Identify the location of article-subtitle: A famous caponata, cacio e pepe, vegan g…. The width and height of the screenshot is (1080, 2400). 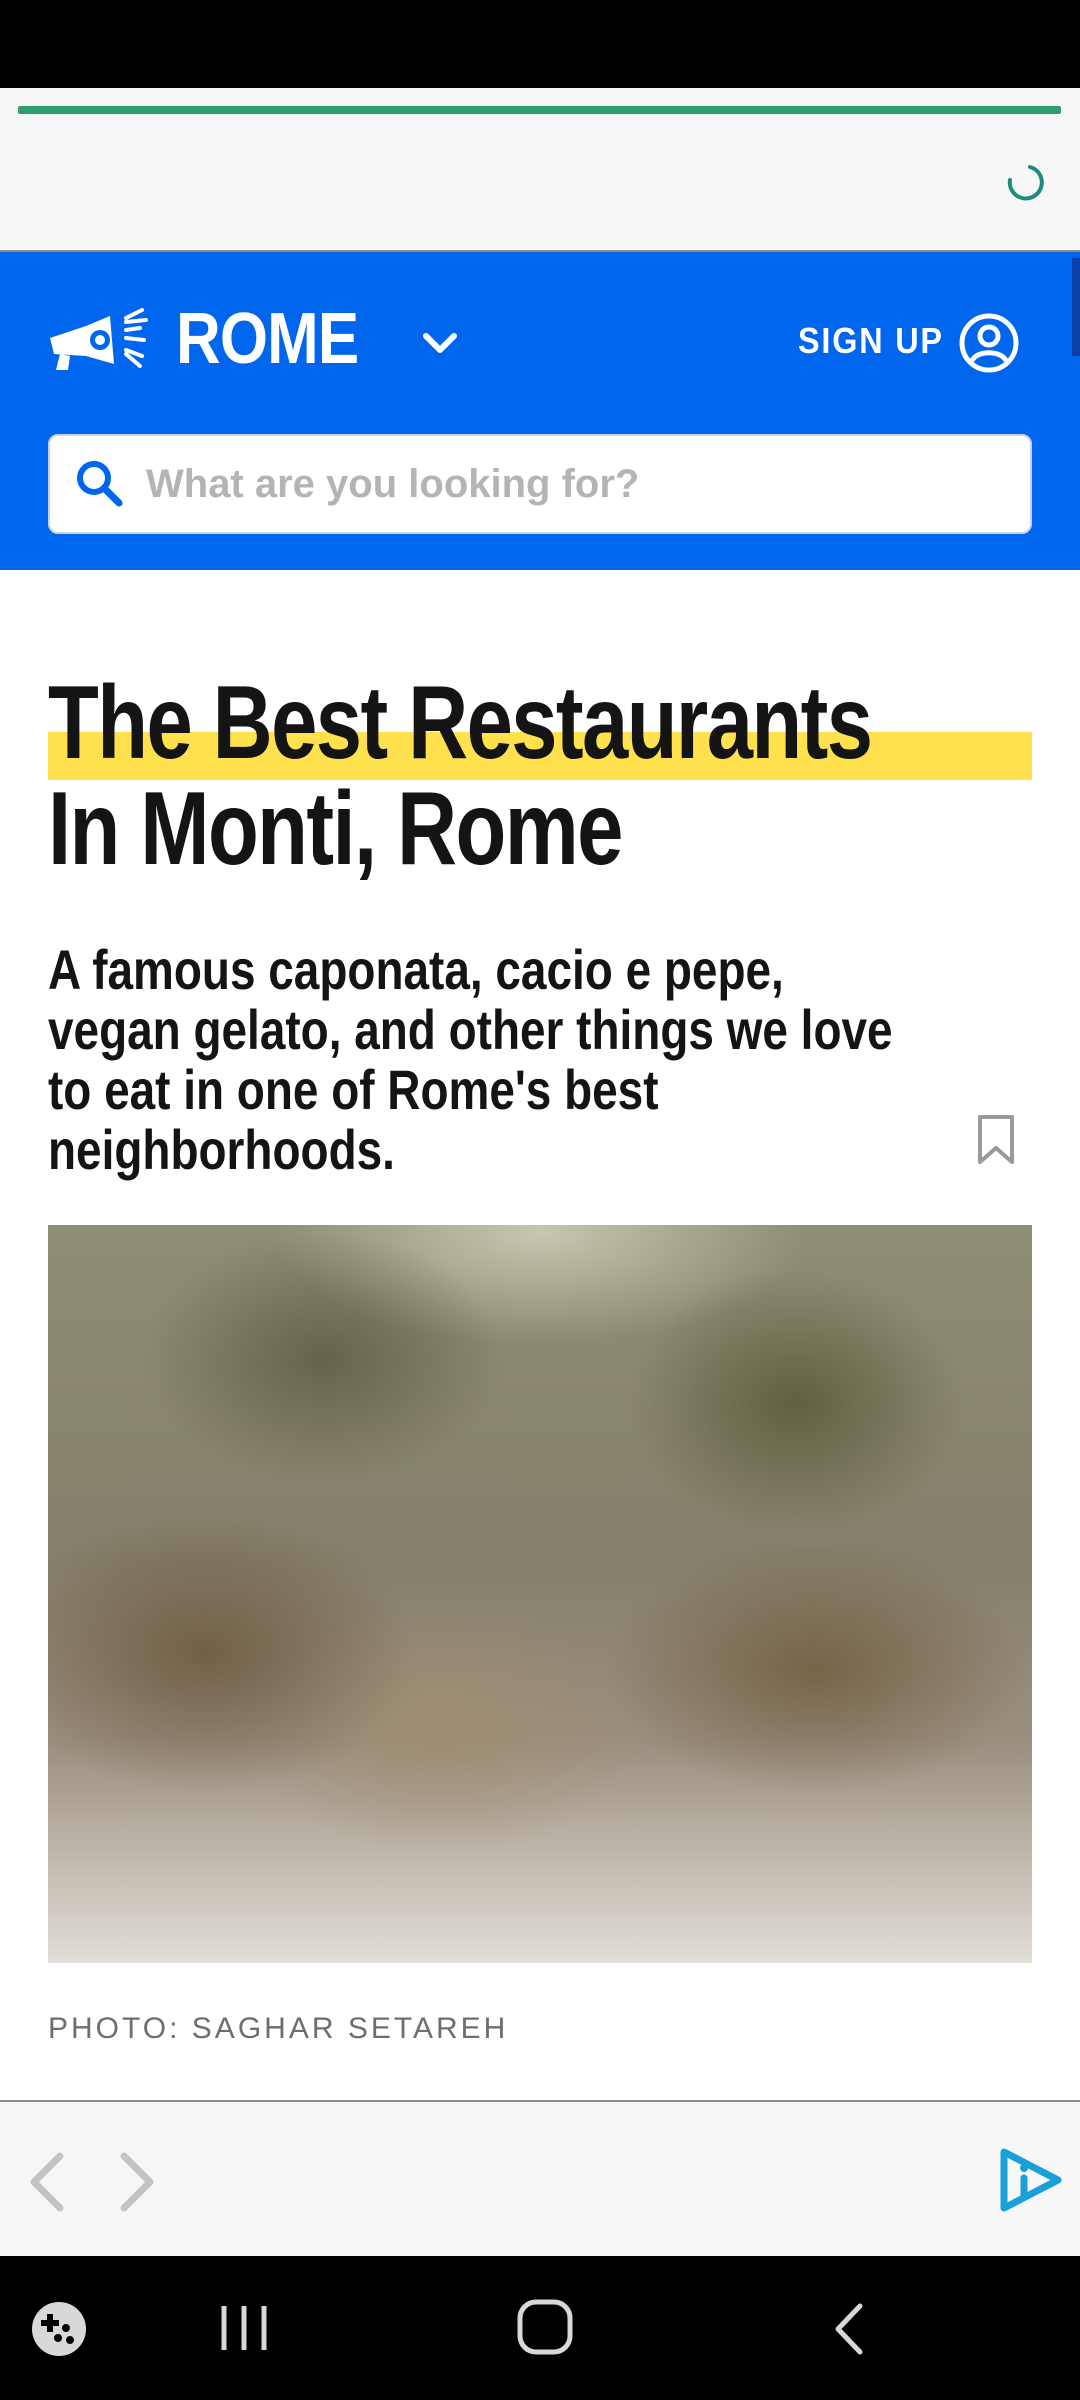
(470, 1059).